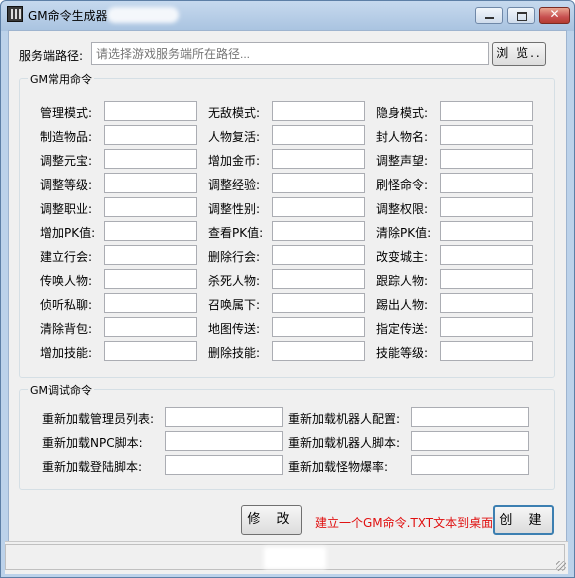  I want to click on common-command-label: 管理模式:, so click(66, 113).